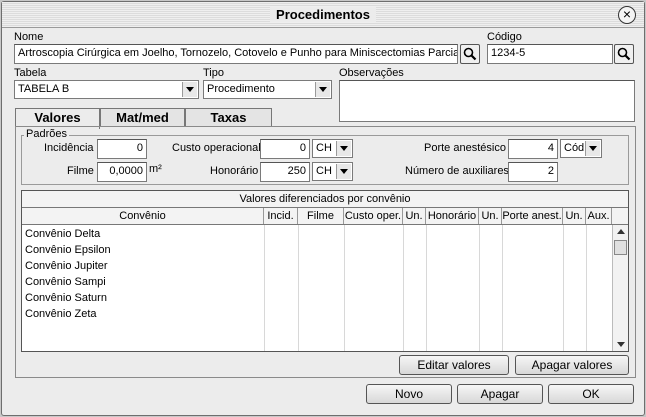  I want to click on numero-auxiliares-field: 2, so click(533, 172).